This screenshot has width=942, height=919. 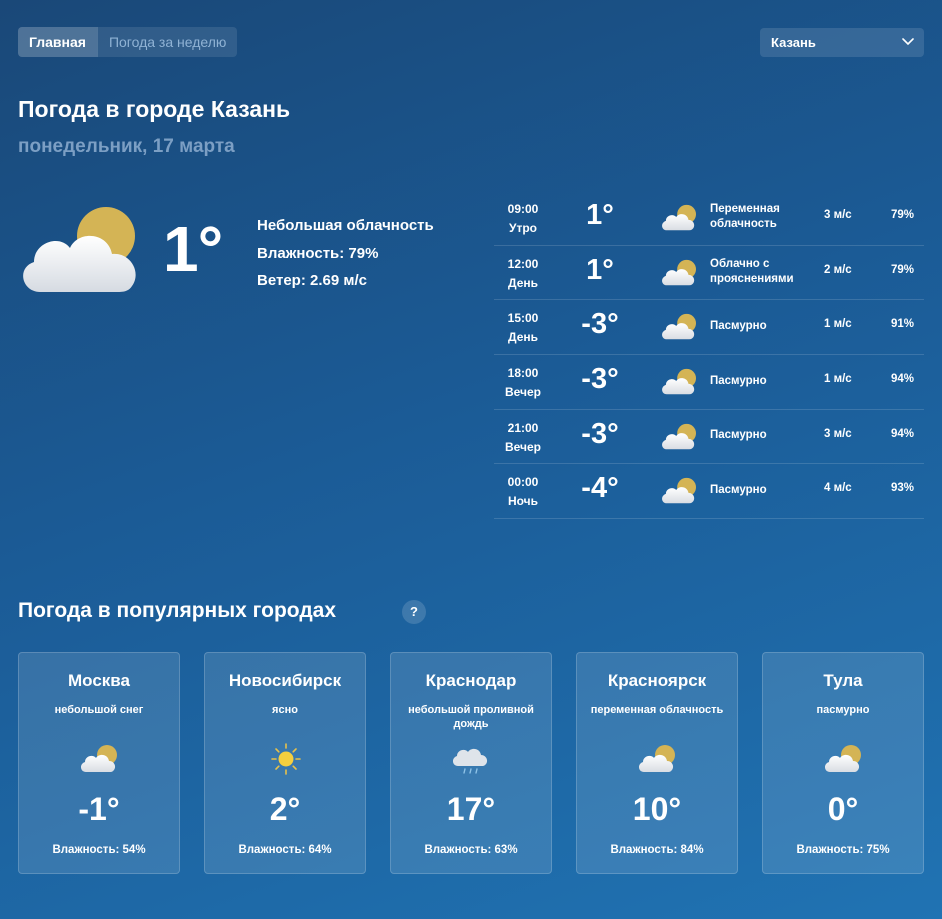 I want to click on nav-tabs: Главная Погода за неделю, so click(x=128, y=42).